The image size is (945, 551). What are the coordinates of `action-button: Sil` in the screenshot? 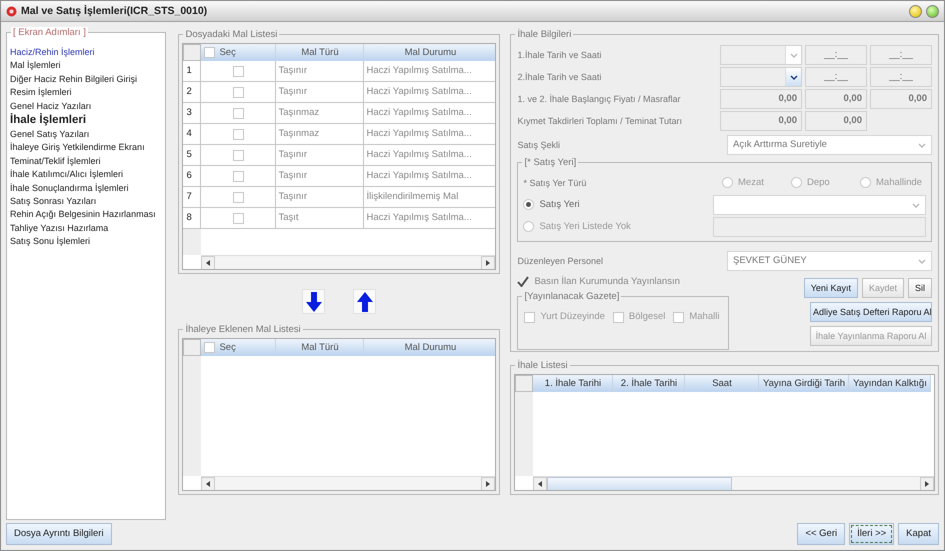 It's located at (920, 288).